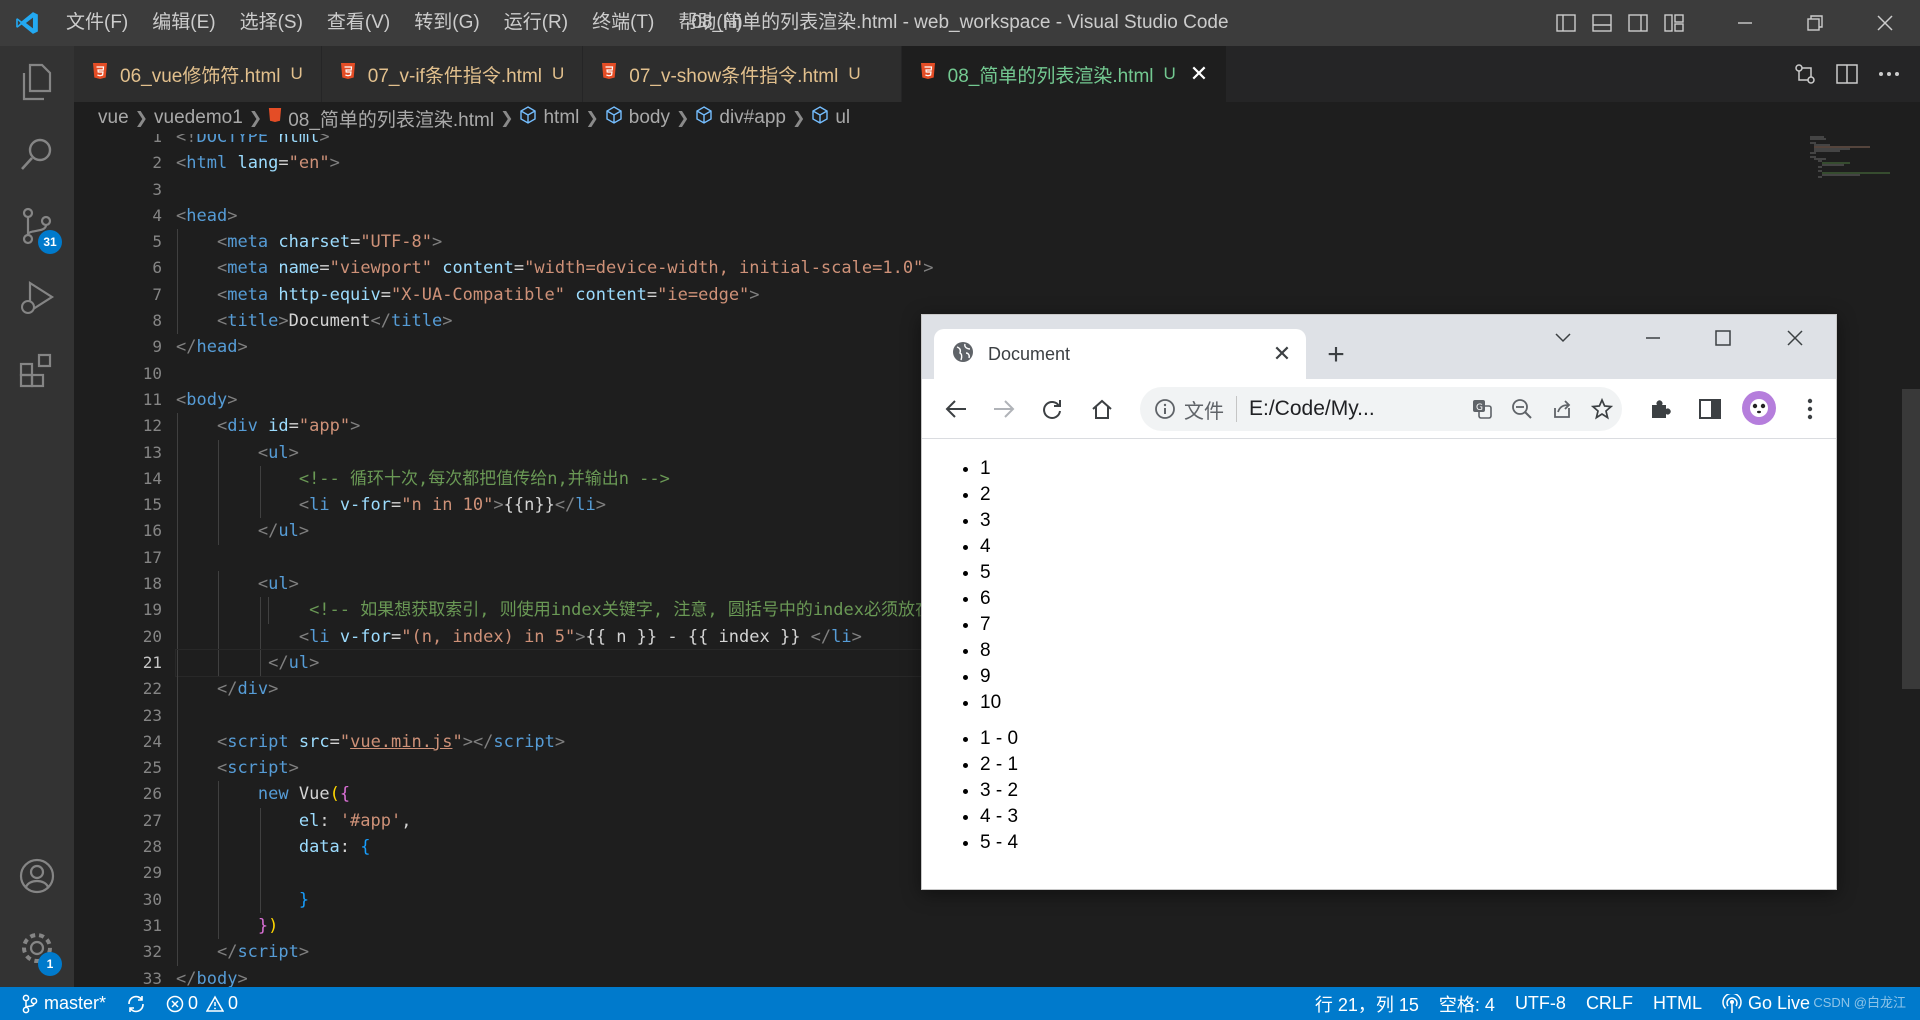  I want to click on list-item: 4, so click(1408, 547).